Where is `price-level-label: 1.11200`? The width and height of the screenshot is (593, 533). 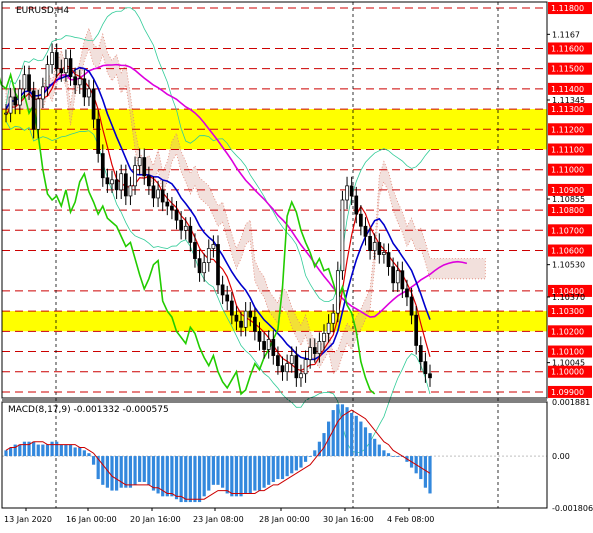 price-level-label: 1.11200 is located at coordinates (567, 129).